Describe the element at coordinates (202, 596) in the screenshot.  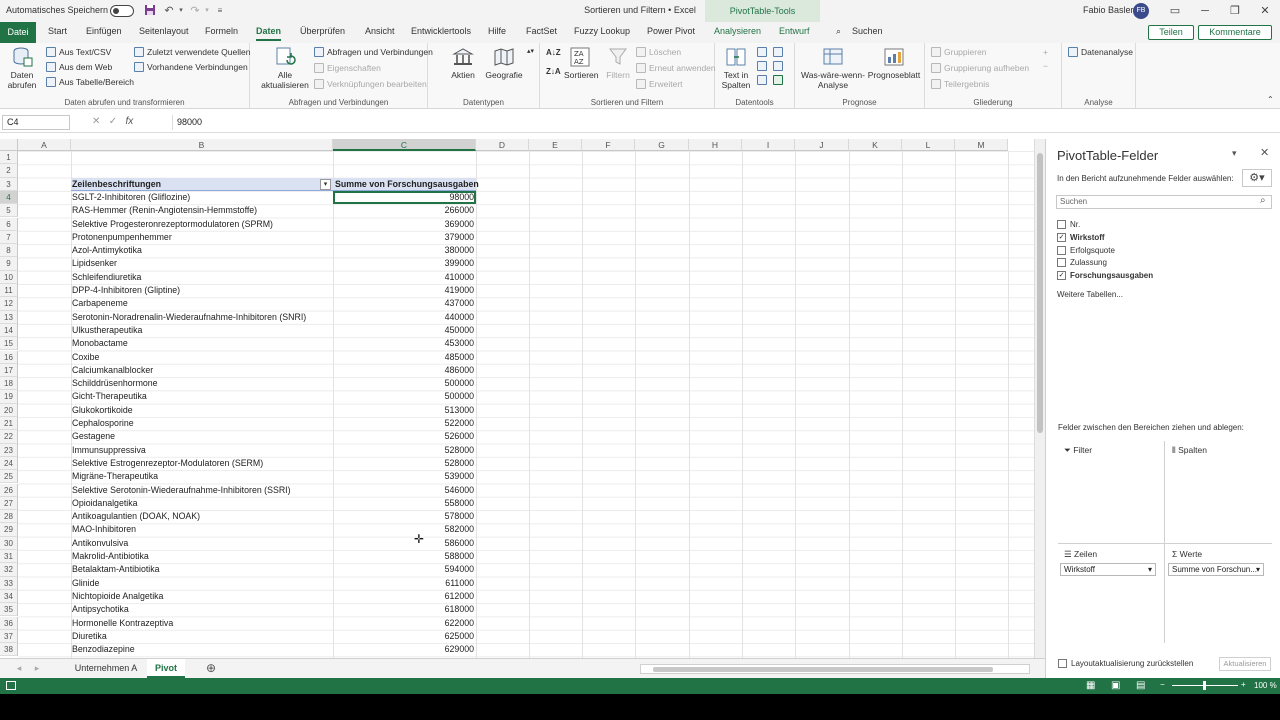
I see `row-label-cell: Nichtopioide Analgetika` at that location.